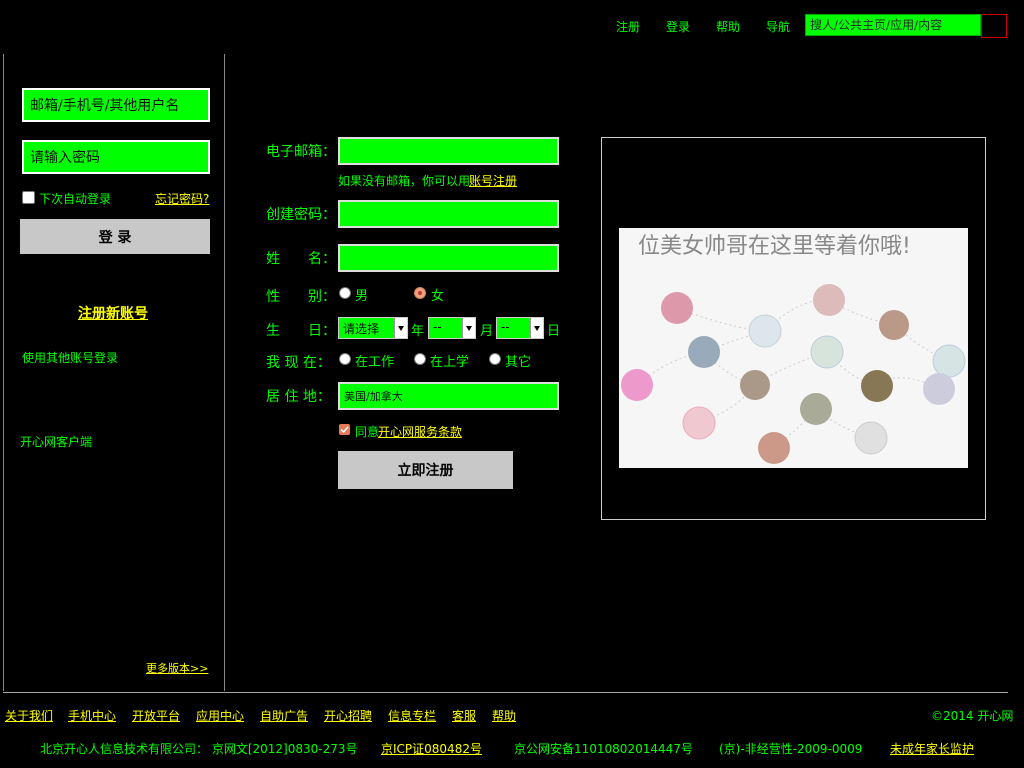  Describe the element at coordinates (603, 749) in the screenshot. I see `police-record: 京公网安备11010802014447号` at that location.